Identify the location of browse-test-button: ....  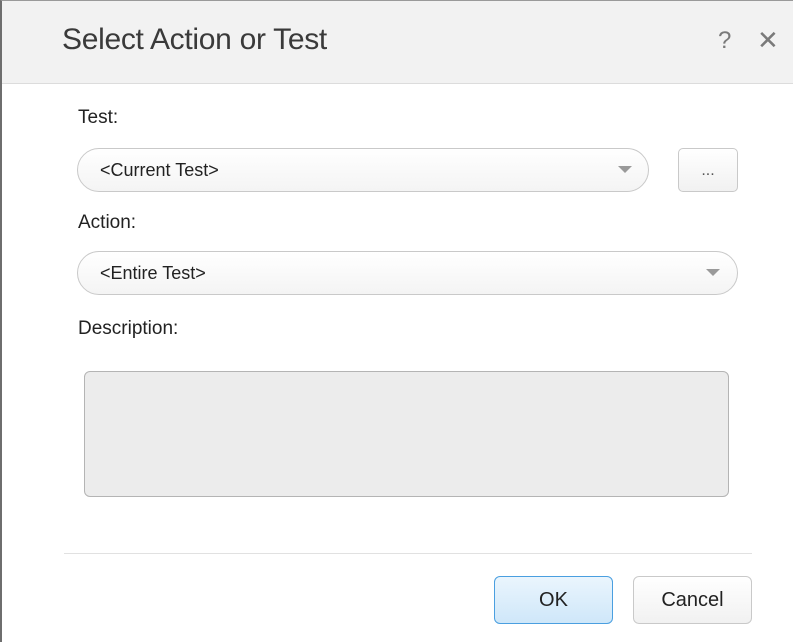
(708, 170).